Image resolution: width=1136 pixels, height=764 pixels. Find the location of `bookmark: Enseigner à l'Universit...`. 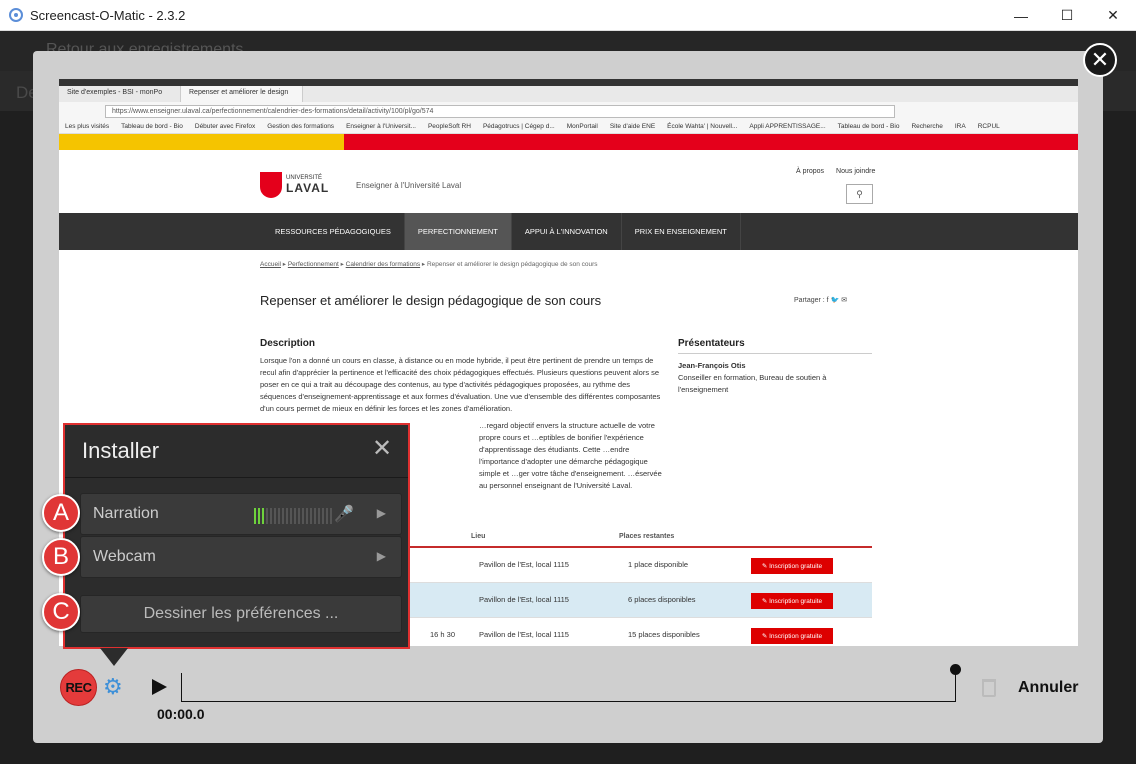

bookmark: Enseigner à l'Universit... is located at coordinates (381, 126).